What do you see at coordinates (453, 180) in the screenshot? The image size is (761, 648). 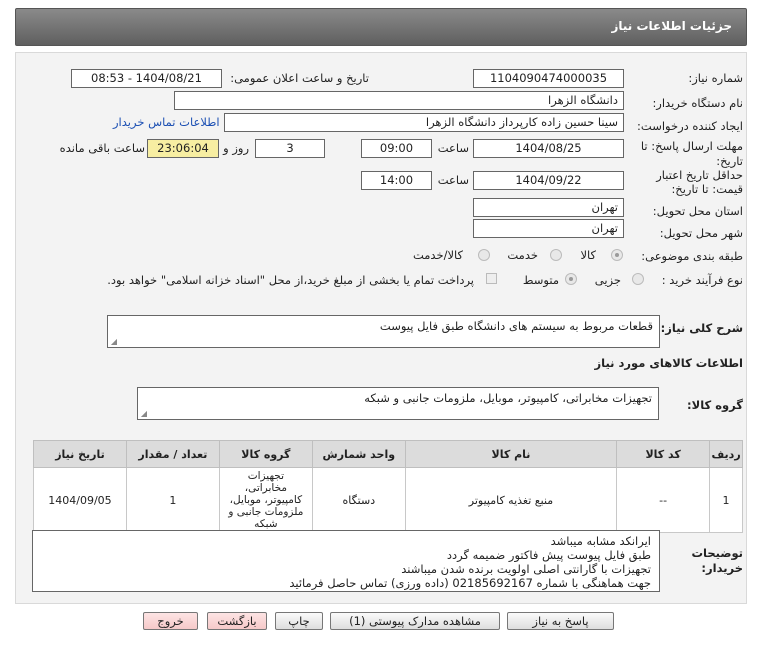 I see `validity-time-label: ساعت` at bounding box center [453, 180].